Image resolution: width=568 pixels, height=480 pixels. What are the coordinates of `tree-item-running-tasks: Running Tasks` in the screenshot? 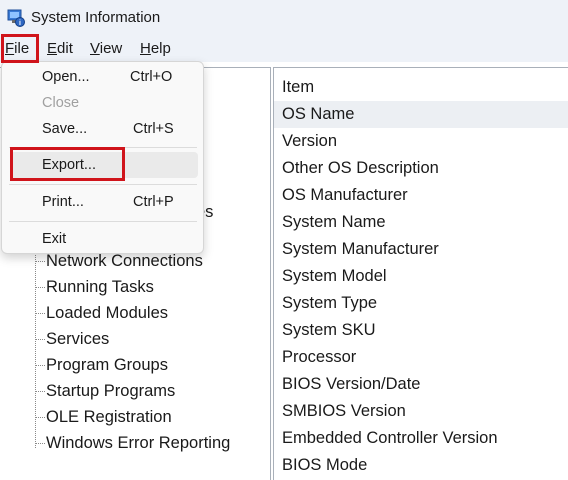 It's located at (95, 287).